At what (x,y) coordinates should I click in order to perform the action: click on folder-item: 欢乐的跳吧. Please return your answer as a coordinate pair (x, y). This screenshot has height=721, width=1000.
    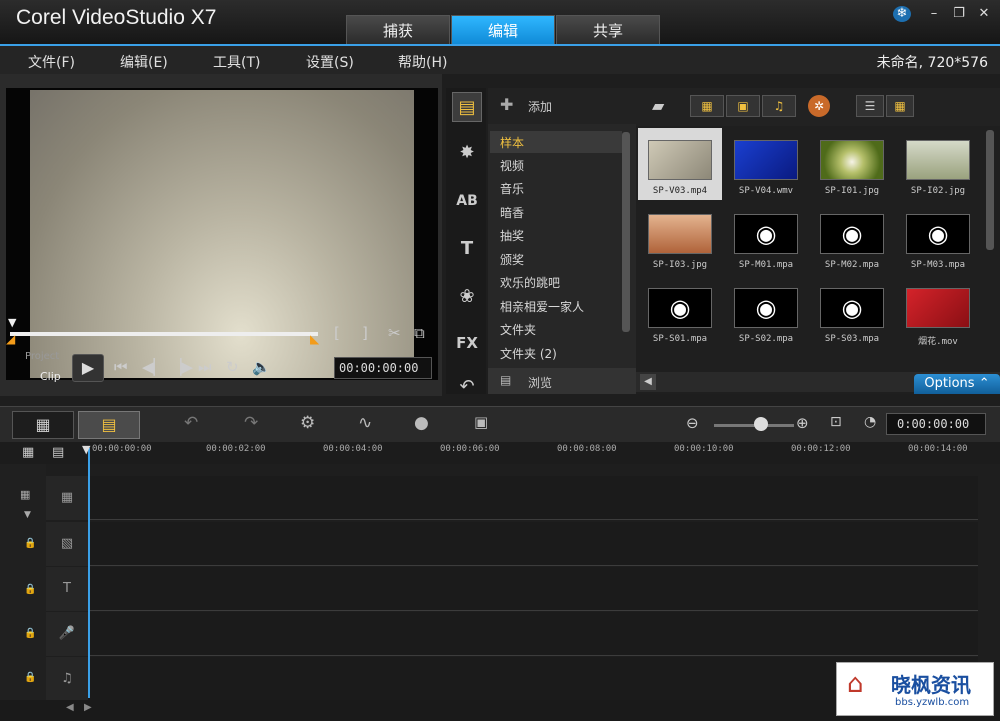
    Looking at the image, I should click on (530, 282).